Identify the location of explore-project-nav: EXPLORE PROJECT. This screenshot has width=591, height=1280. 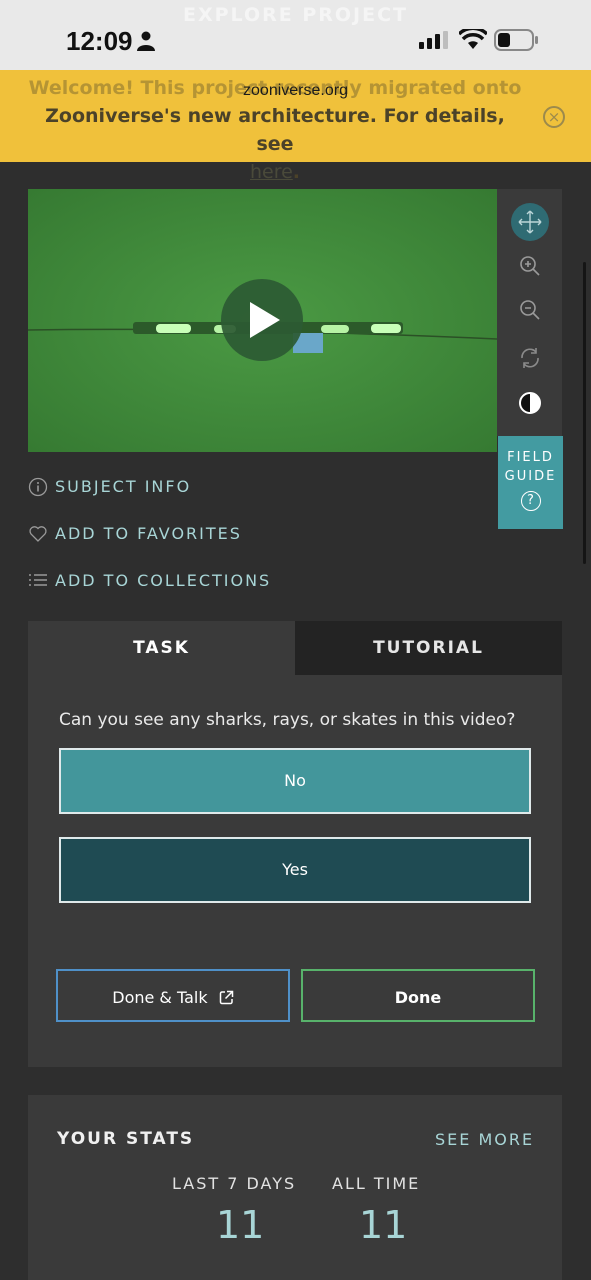
(295, 15).